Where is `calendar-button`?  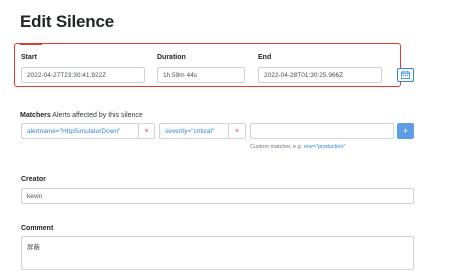 calendar-button is located at coordinates (405, 75).